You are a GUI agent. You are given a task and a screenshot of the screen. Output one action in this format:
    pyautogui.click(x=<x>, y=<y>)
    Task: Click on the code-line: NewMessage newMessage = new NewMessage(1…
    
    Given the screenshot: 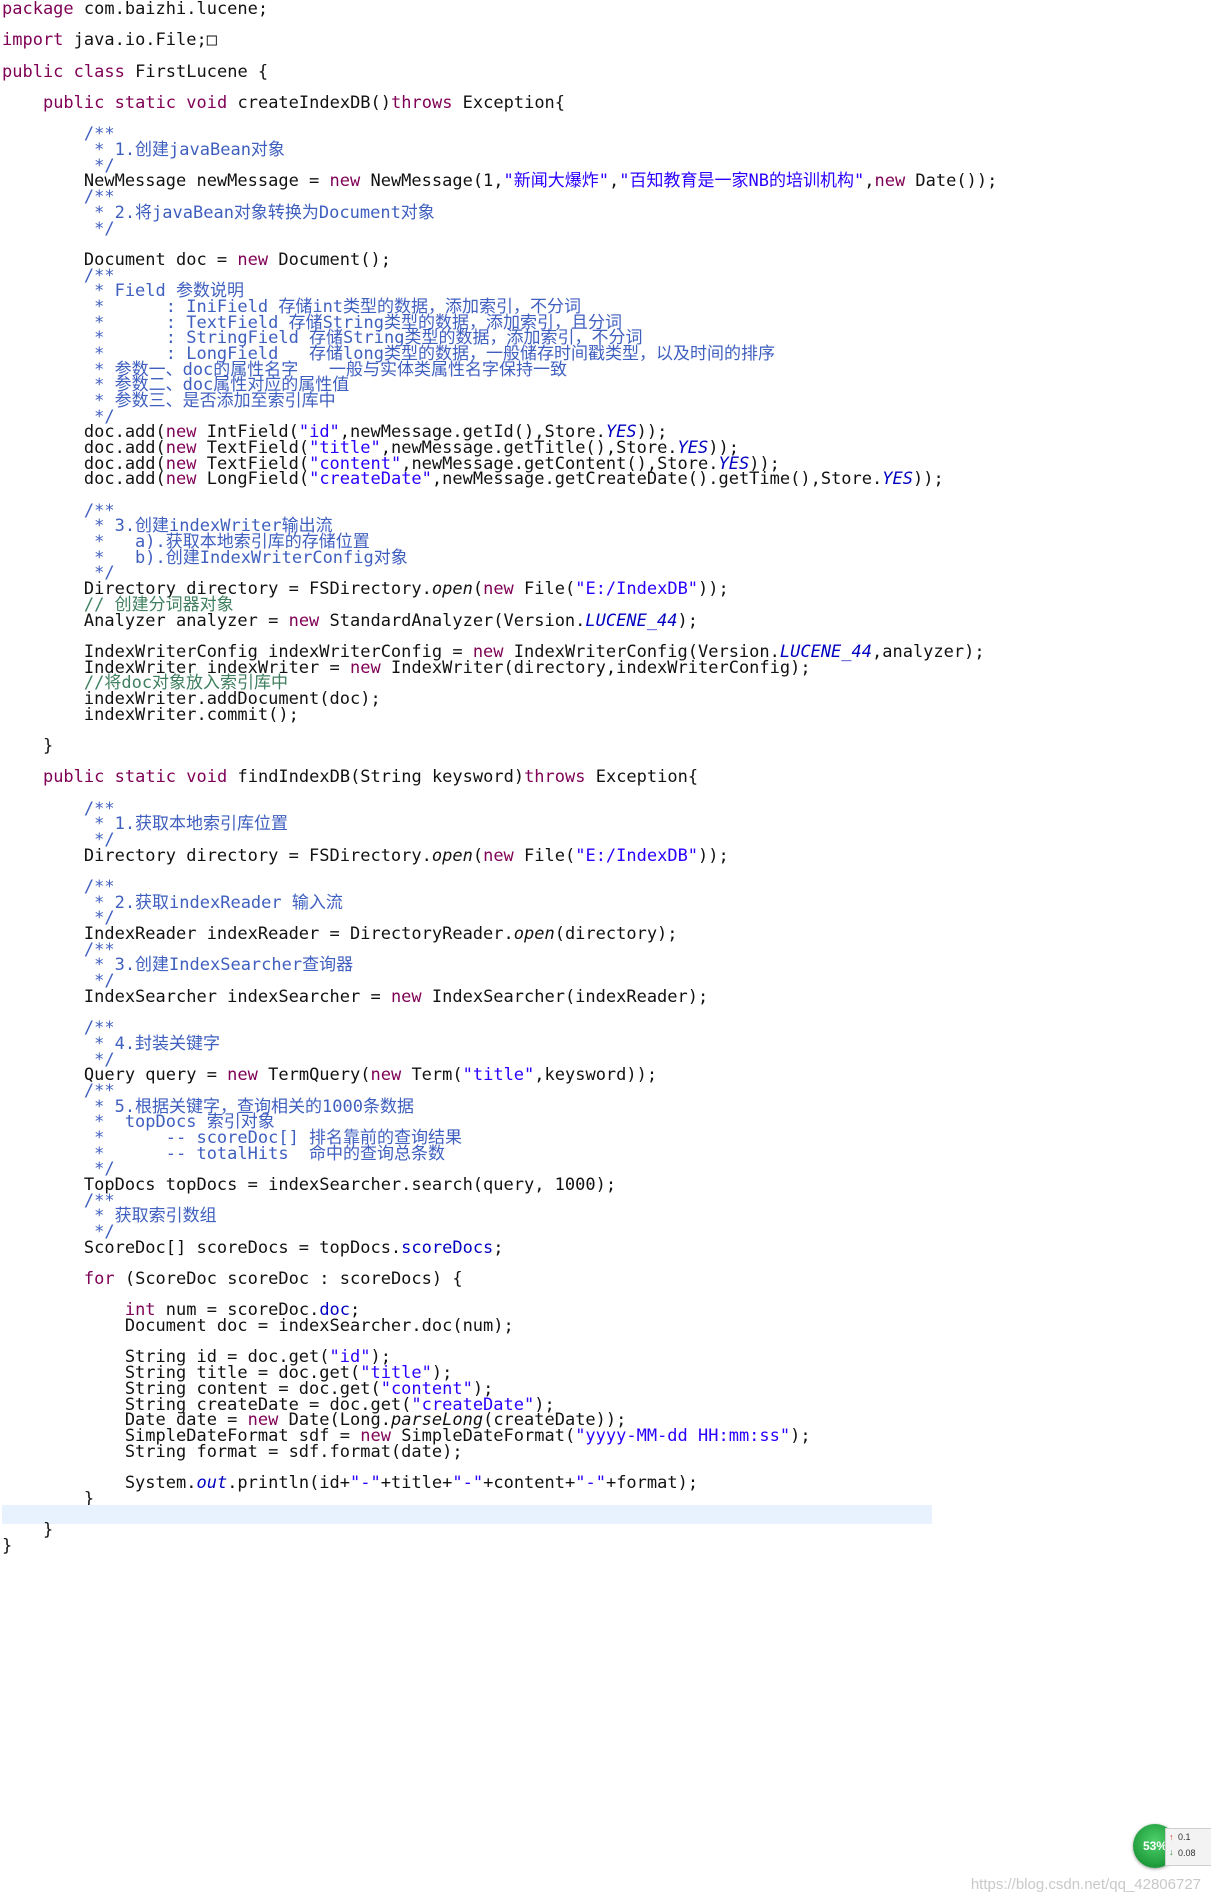 What is the action you would take?
    pyautogui.click(x=499, y=181)
    